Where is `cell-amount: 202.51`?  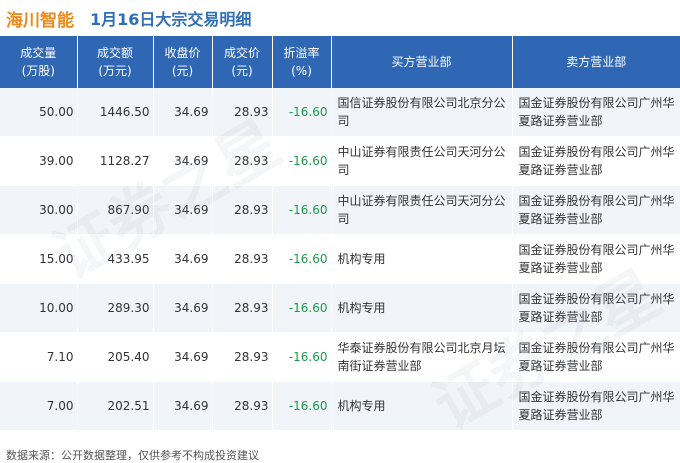 cell-amount: 202.51 is located at coordinates (115, 406).